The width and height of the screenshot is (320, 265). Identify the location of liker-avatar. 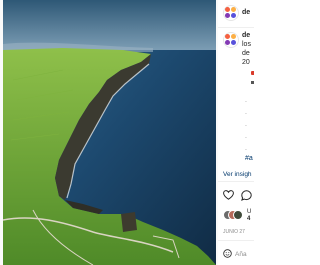
(238, 215).